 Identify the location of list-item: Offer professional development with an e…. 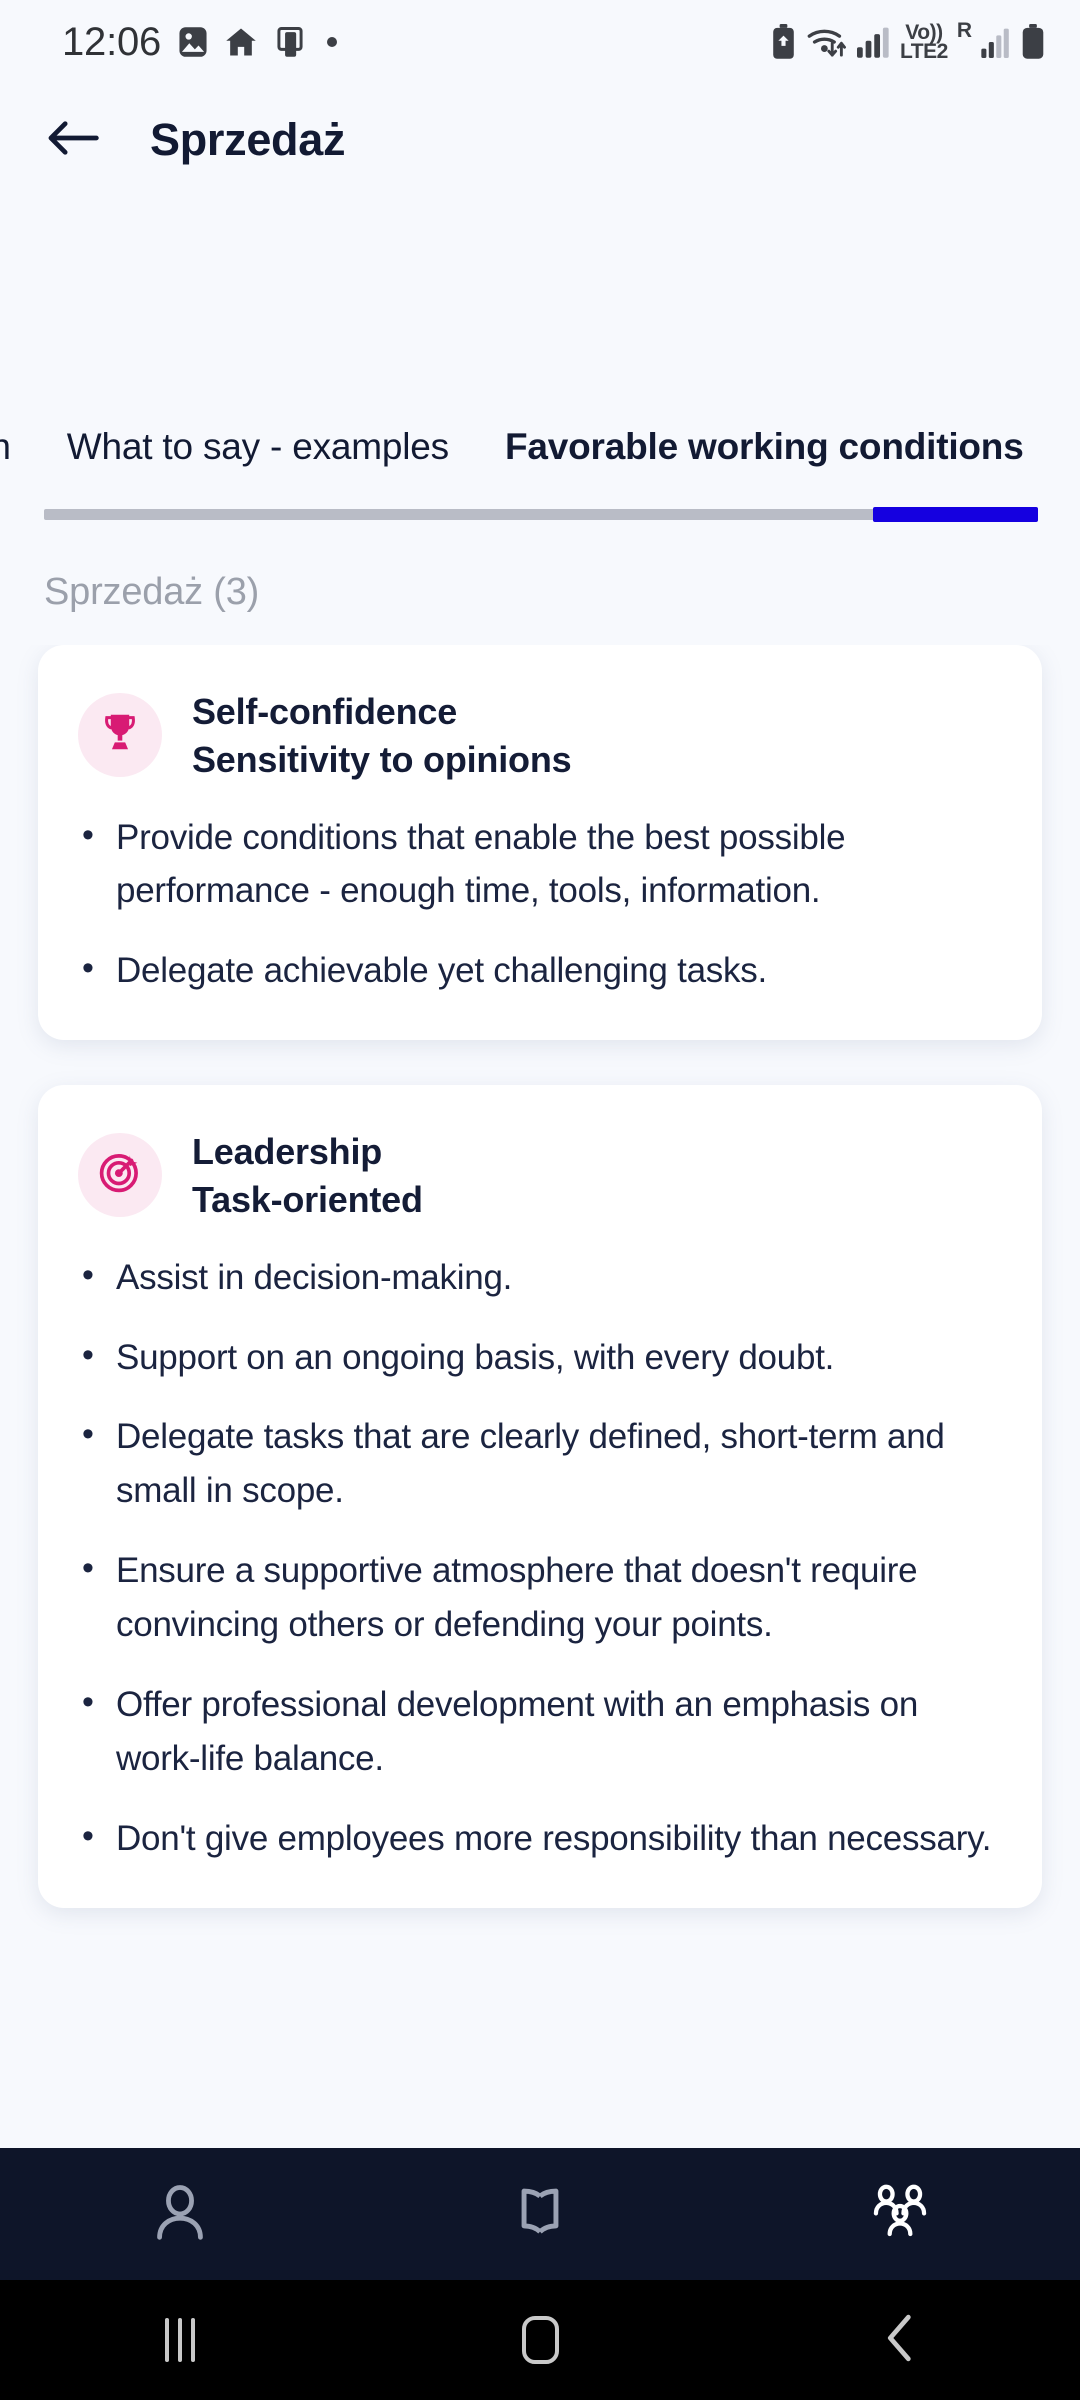
(540, 1731).